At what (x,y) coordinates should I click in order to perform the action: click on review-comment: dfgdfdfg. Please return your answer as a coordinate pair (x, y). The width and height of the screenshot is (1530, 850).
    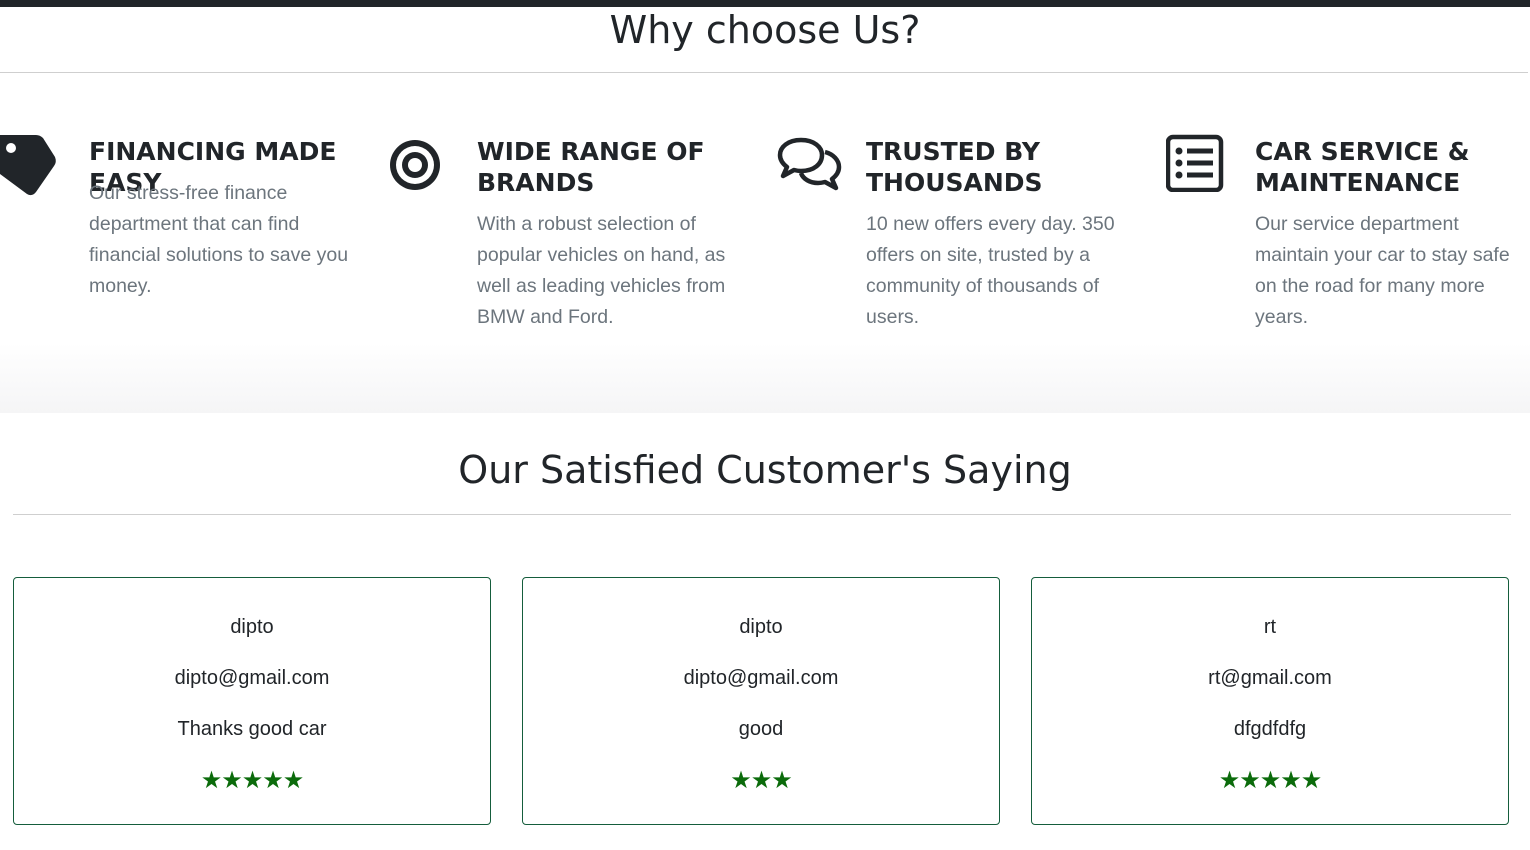
    Looking at the image, I should click on (1270, 729).